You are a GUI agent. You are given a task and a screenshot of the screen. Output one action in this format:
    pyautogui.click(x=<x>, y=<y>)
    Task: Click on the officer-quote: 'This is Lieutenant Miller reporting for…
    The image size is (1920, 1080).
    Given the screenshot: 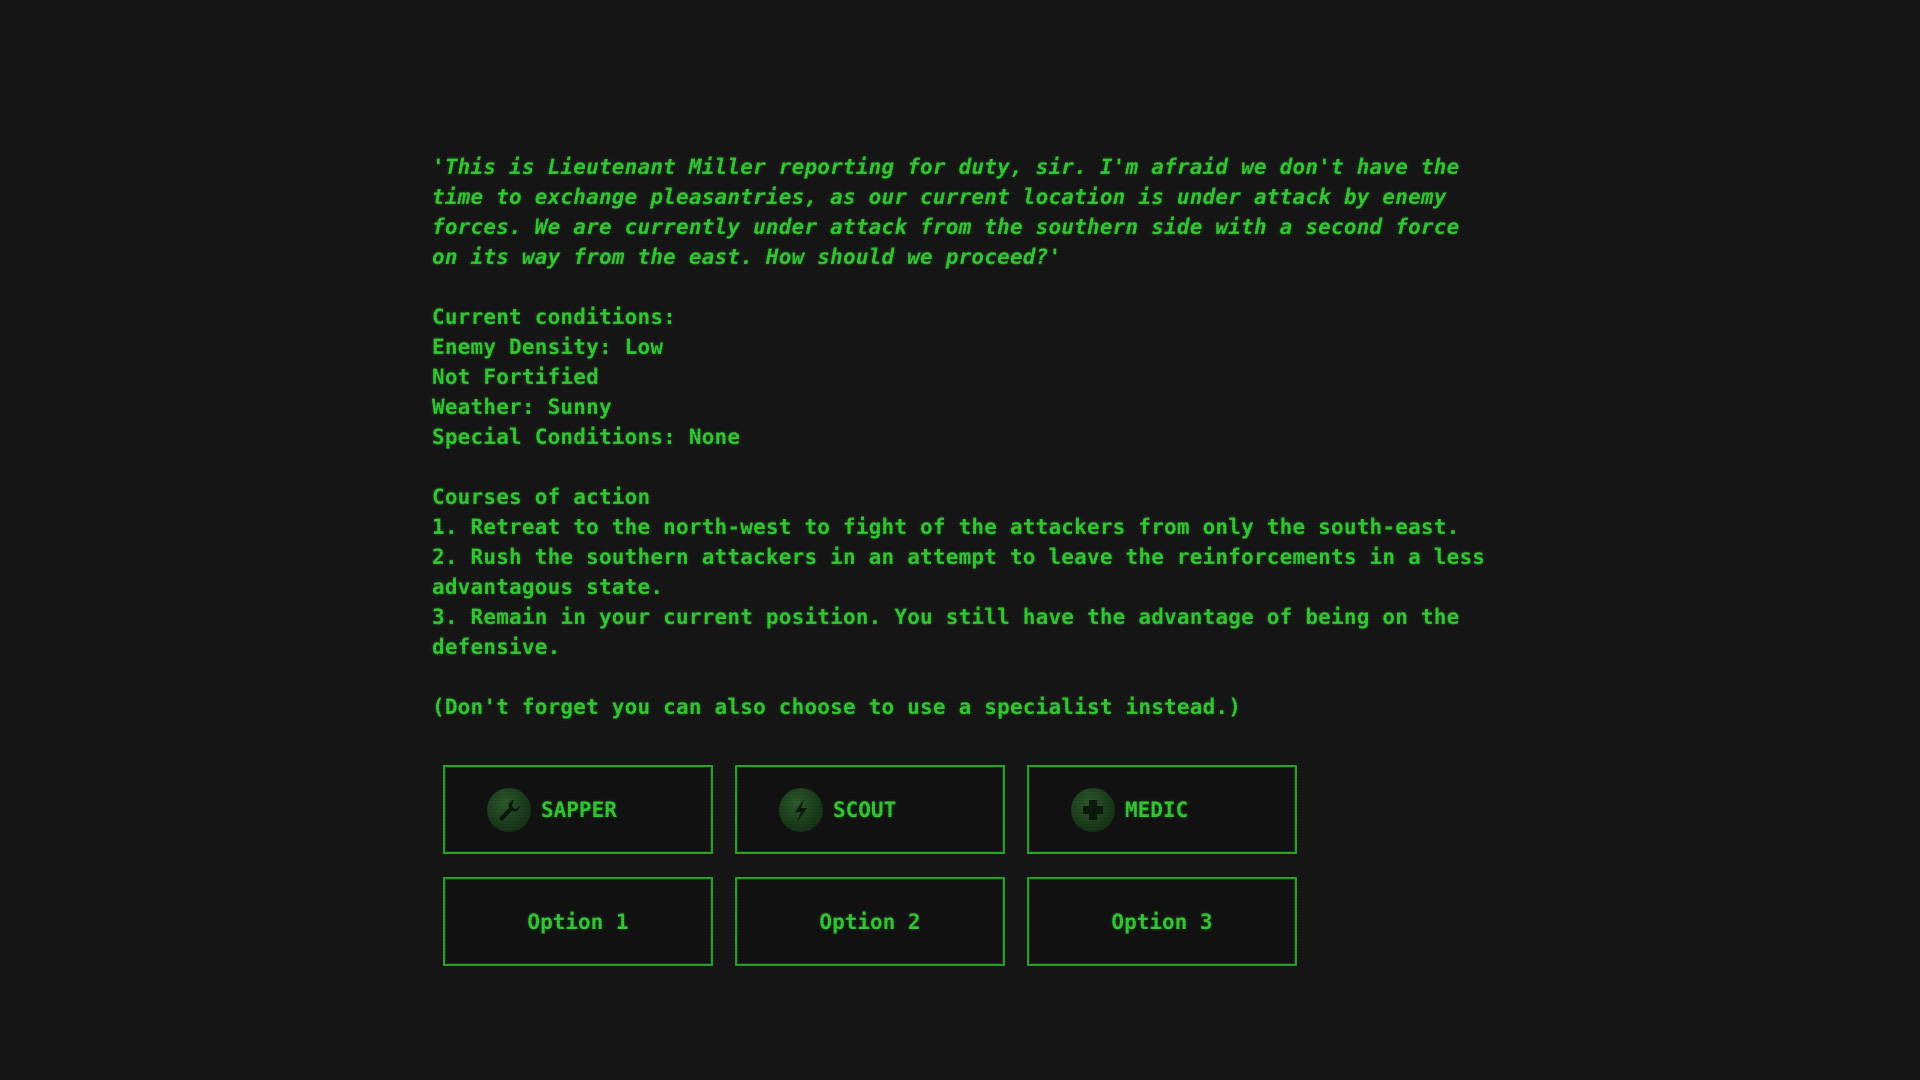 What is the action you would take?
    pyautogui.click(x=946, y=212)
    